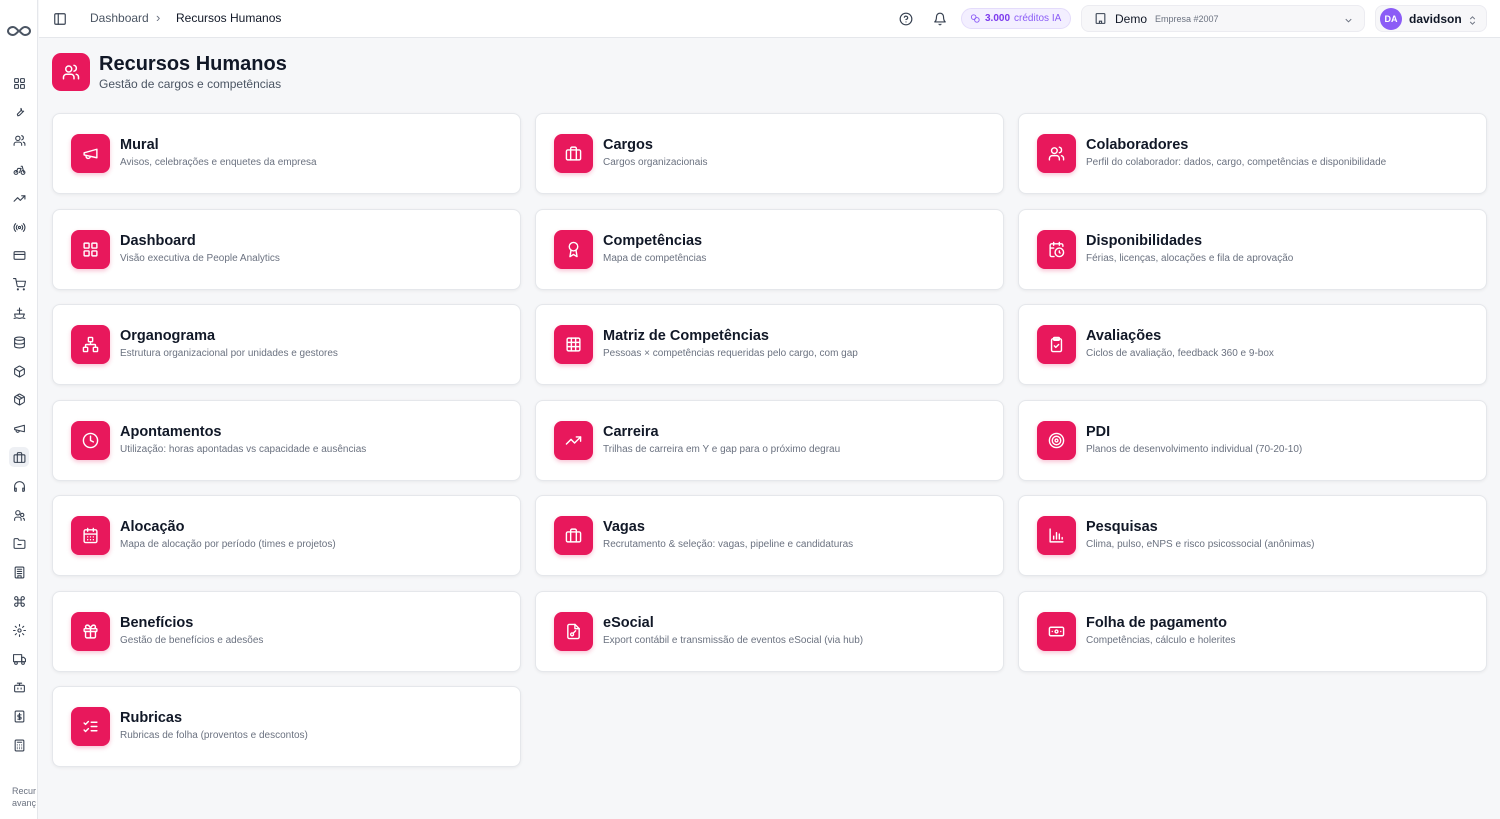  Describe the element at coordinates (19, 371) in the screenshot. I see `package-icon` at that location.